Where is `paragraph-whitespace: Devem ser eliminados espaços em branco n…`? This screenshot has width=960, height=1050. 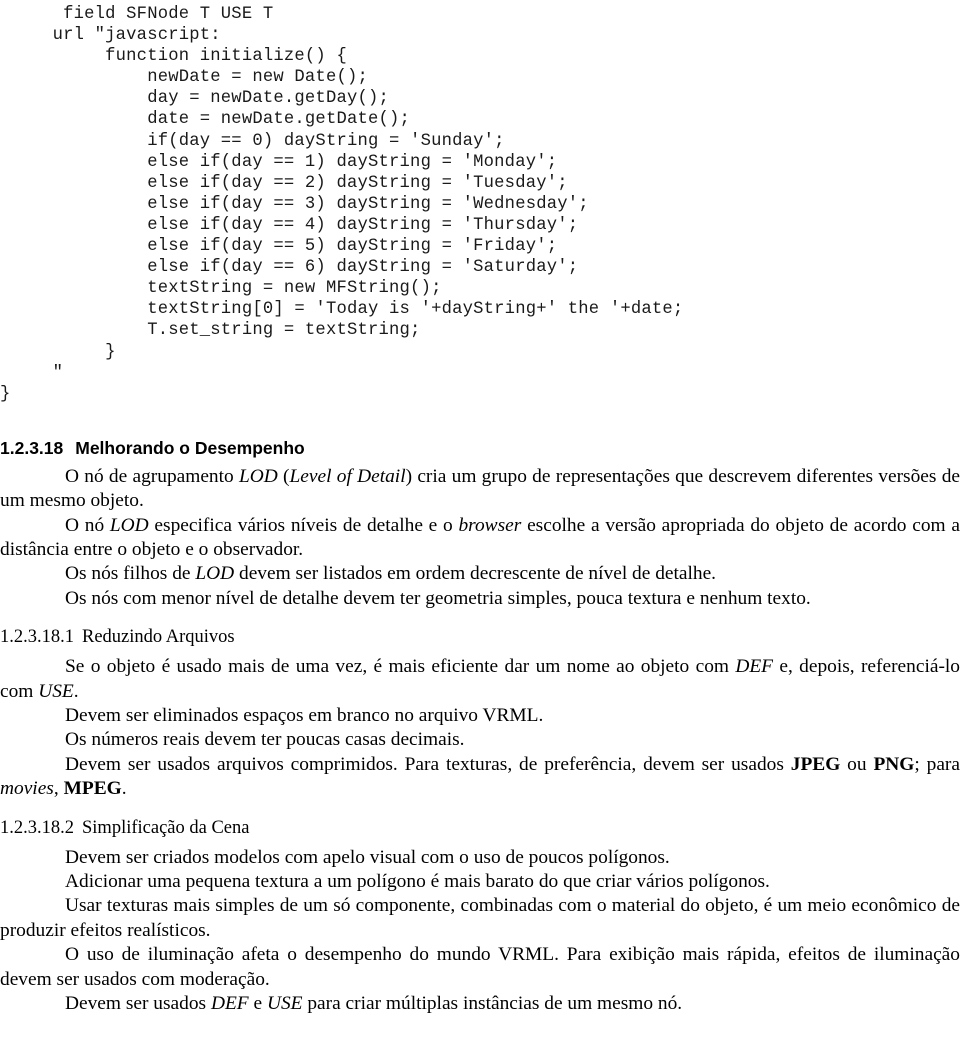
paragraph-whitespace: Devem ser eliminados espaços em branco n… is located at coordinates (304, 716).